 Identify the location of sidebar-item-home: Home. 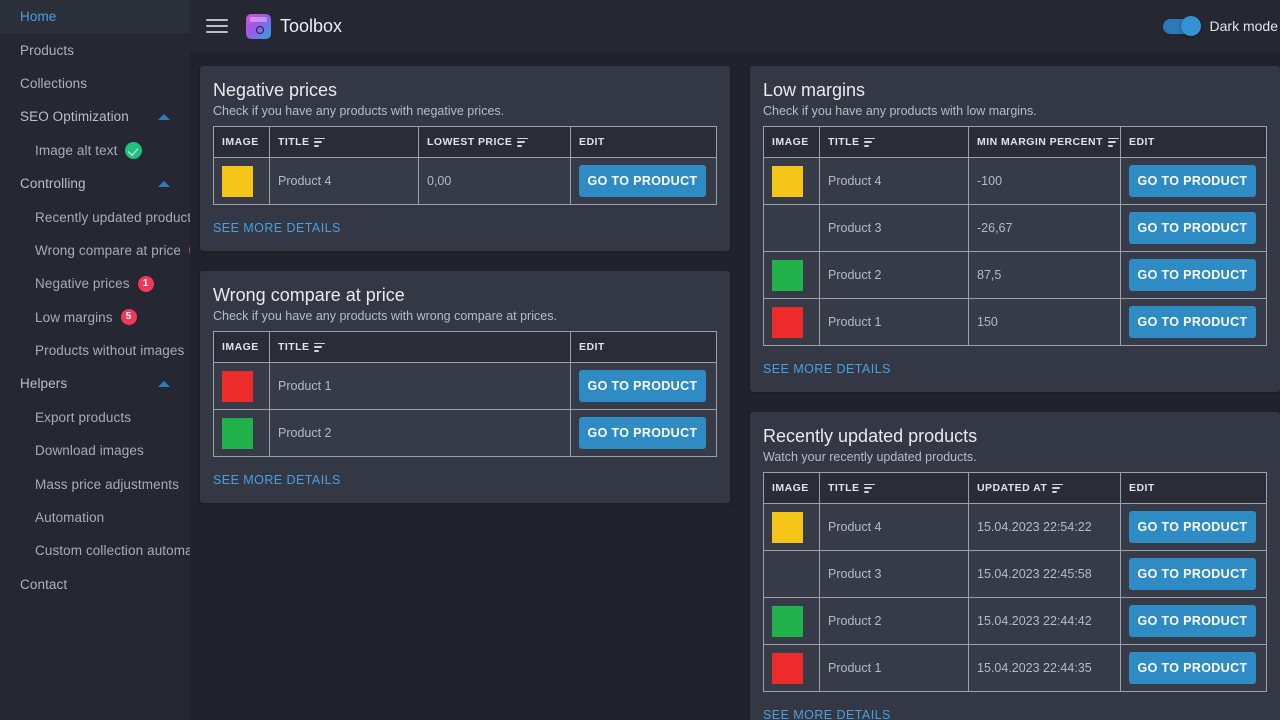
(95, 17).